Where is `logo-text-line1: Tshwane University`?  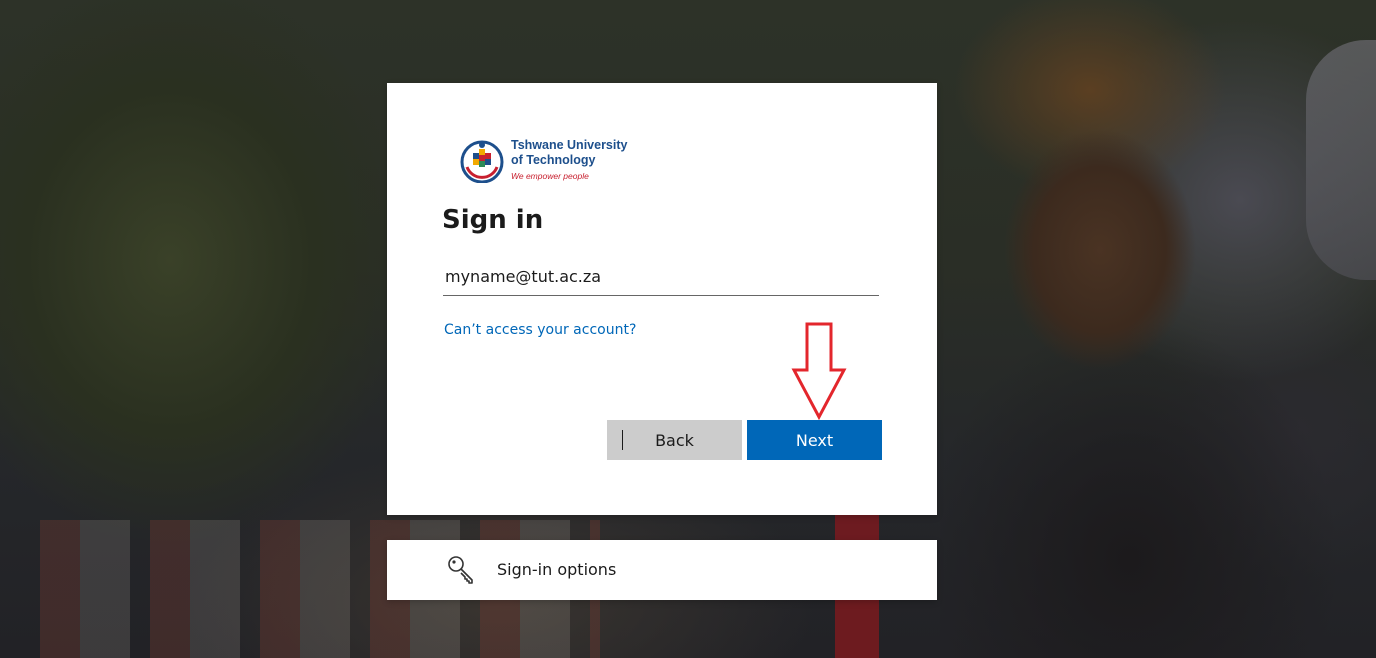
logo-text-line1: Tshwane University is located at coordinates (569, 145).